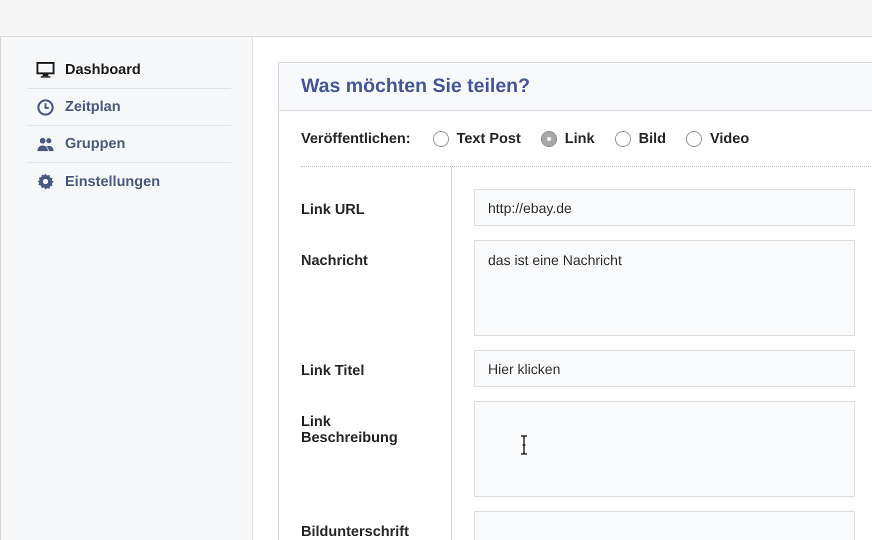  I want to click on field-label: Link Titel, so click(333, 371).